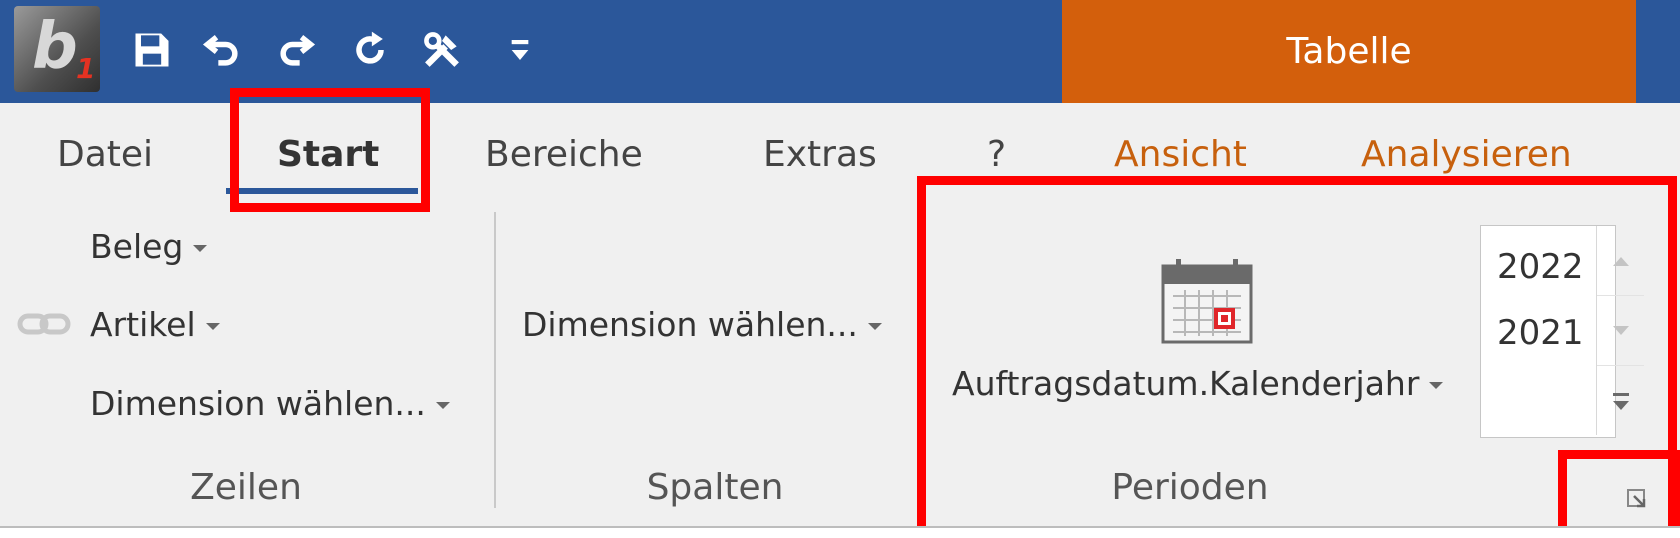  Describe the element at coordinates (820, 154) in the screenshot. I see `tab-extras: Extras` at that location.